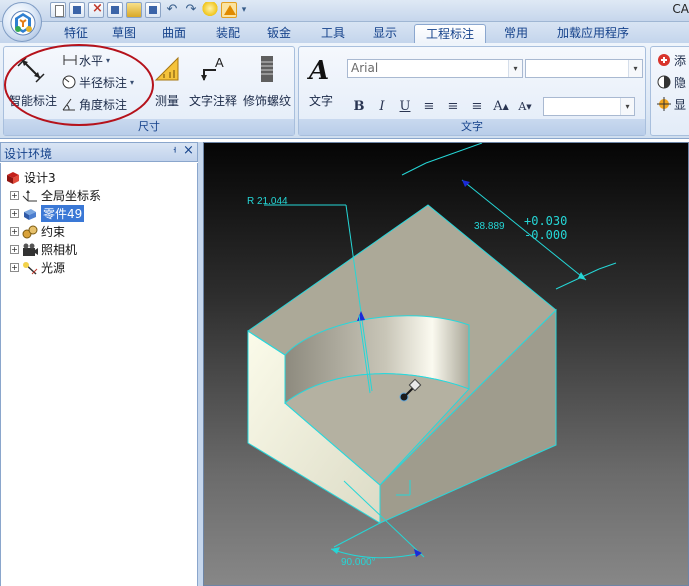 This screenshot has width=689, height=586. What do you see at coordinates (76, 33) in the screenshot?
I see `tab-feature: 特征` at bounding box center [76, 33].